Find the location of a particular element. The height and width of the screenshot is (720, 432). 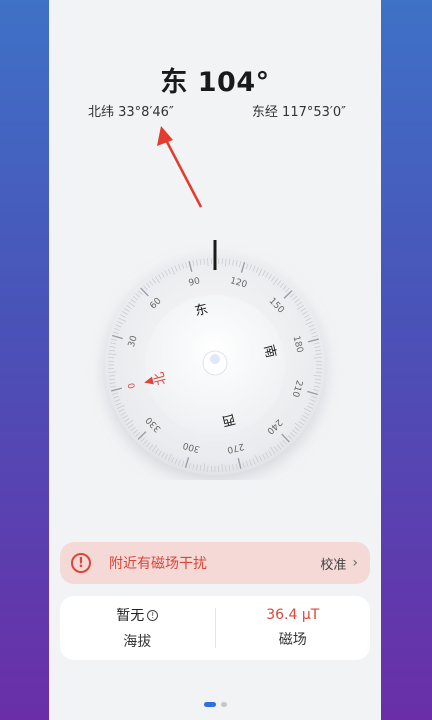

annotation-arrow is located at coordinates (180, 167).